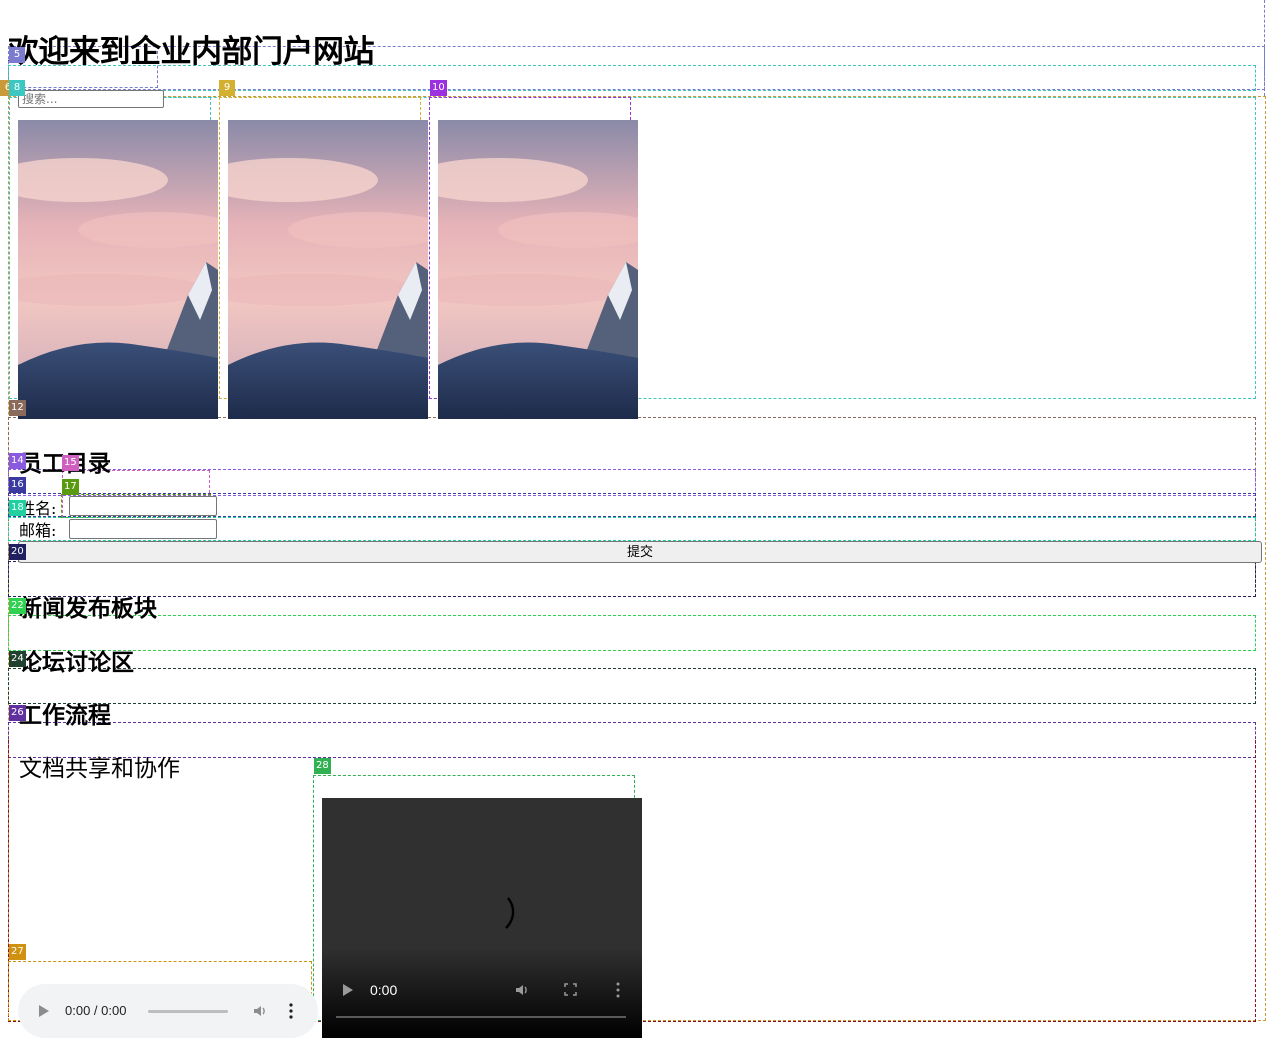 This screenshot has height=1052, width=1280. I want to click on overlay-tag: 5, so click(17, 55).